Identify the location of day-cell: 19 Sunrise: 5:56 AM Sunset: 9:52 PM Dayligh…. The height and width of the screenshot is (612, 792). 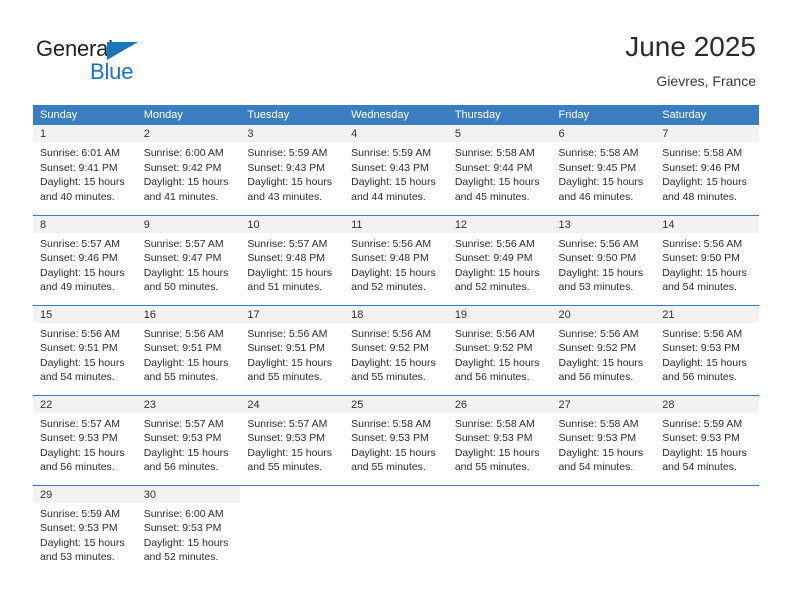
(499, 349).